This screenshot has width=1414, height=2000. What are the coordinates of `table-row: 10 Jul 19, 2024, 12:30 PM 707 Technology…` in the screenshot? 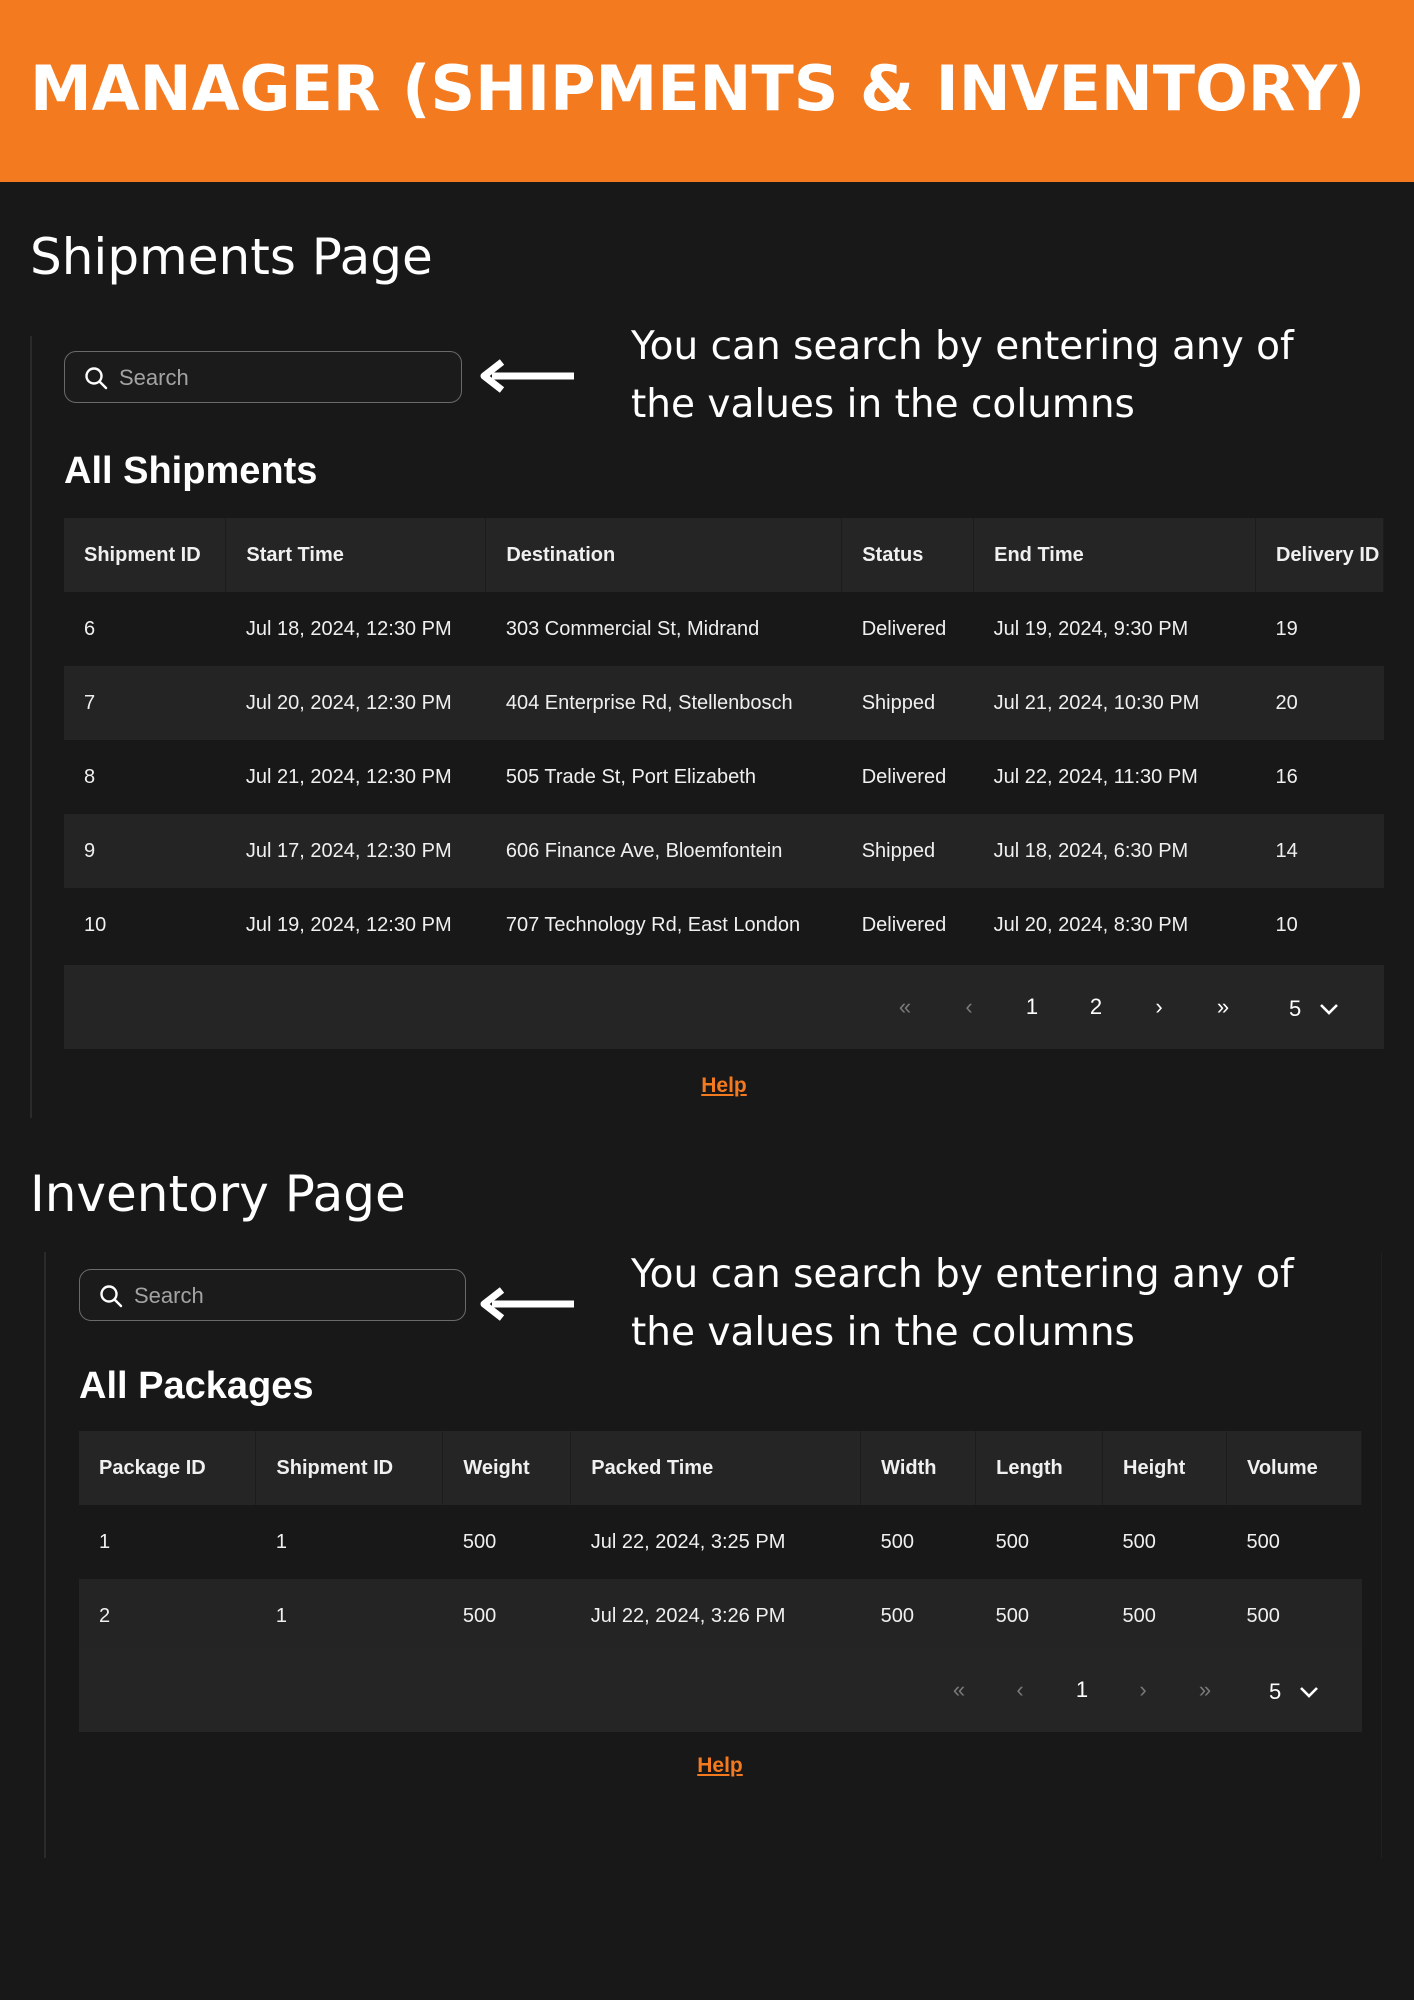 It's located at (724, 925).